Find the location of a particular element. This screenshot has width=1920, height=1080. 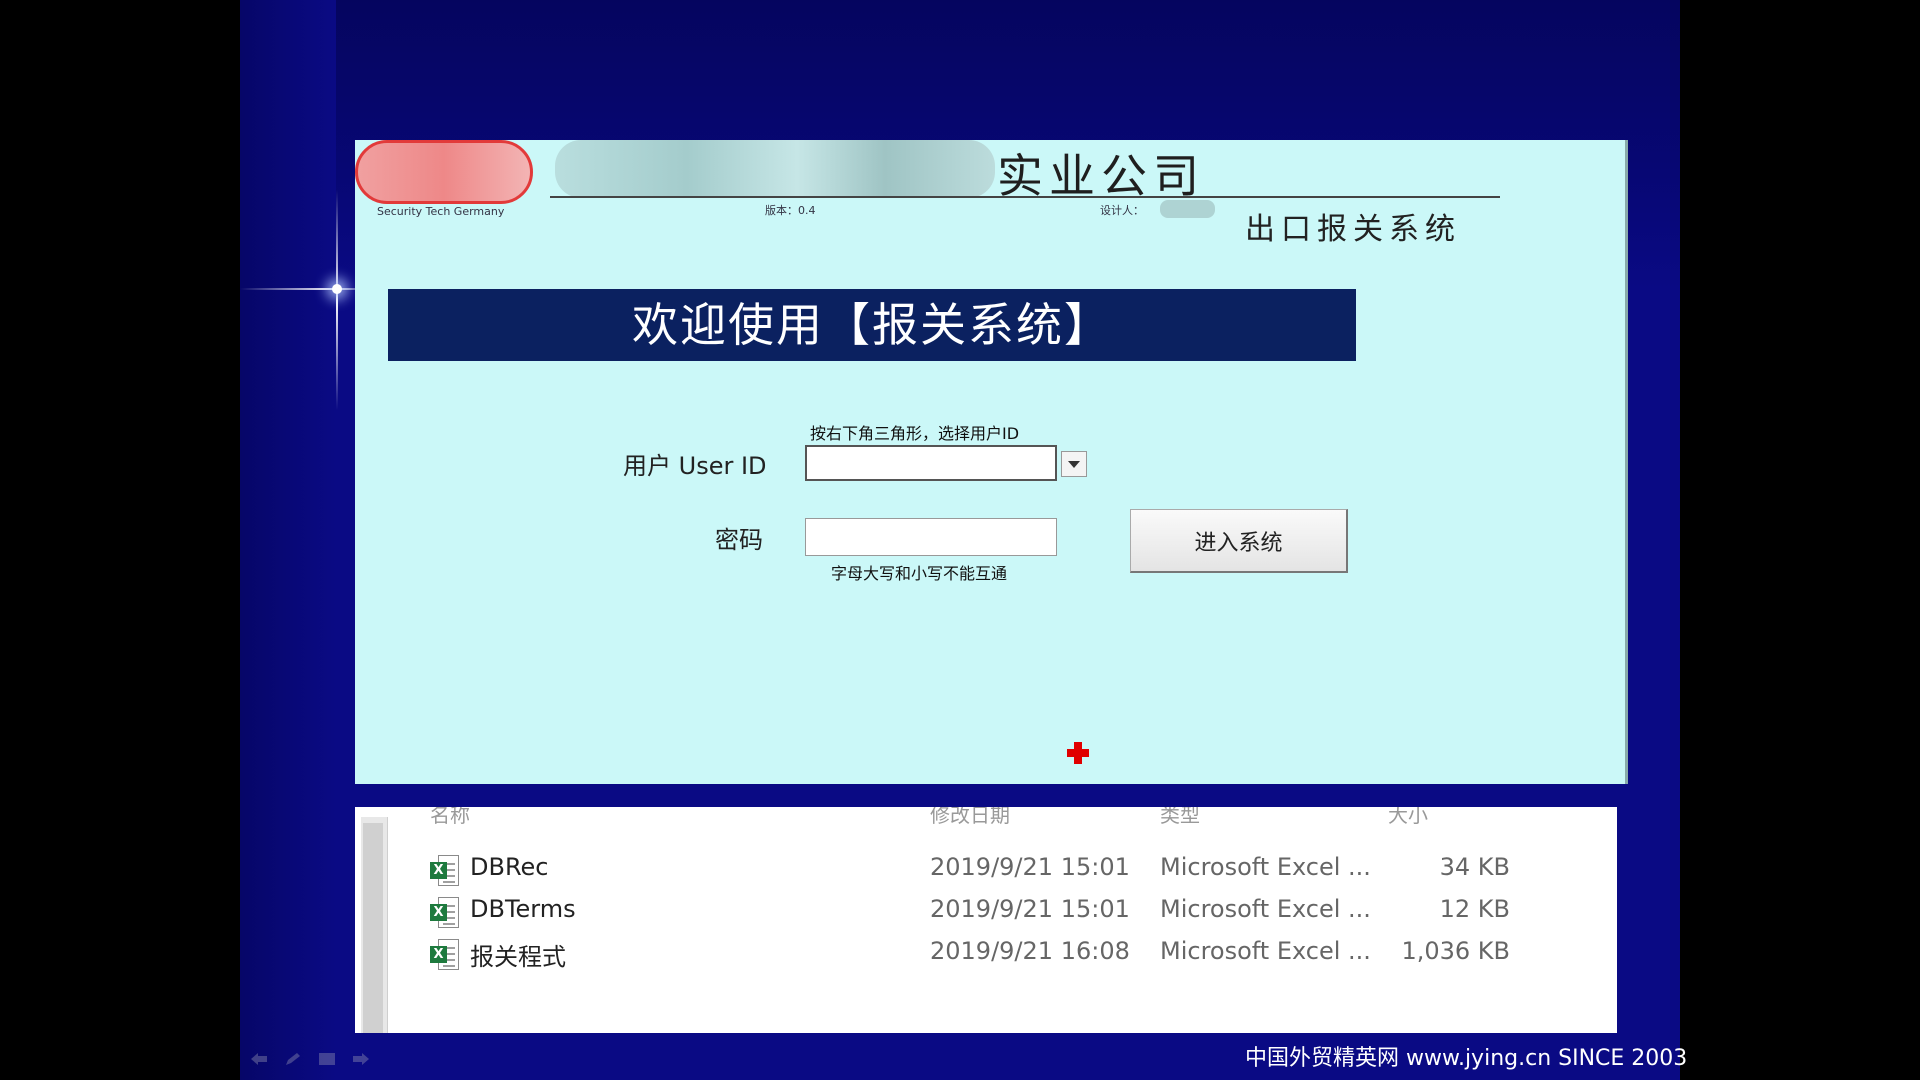

file-size: 12 KB is located at coordinates (1474, 909).